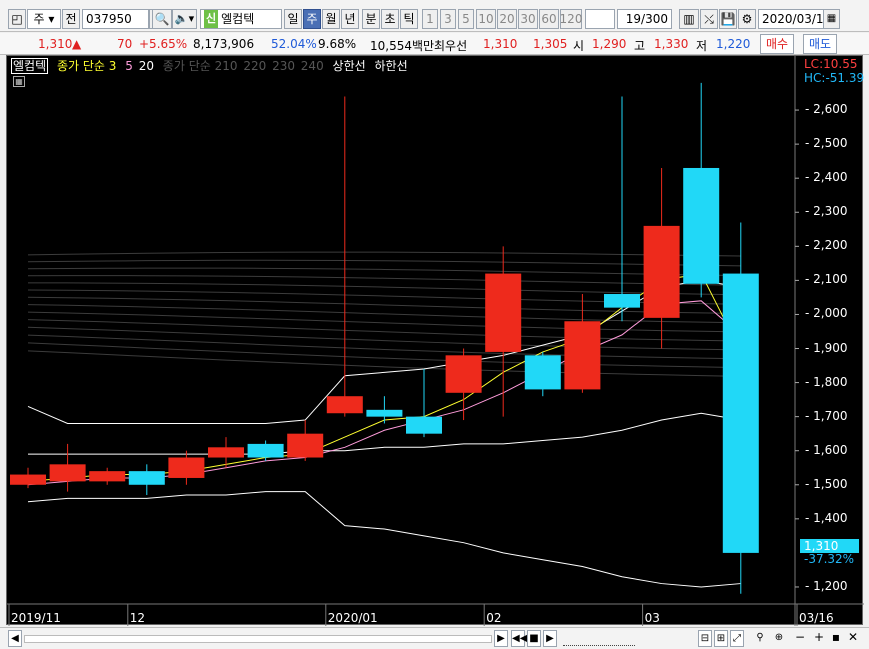 The width and height of the screenshot is (869, 649). Describe the element at coordinates (55, 44) in the screenshot. I see `current-price: 1,310` at that location.